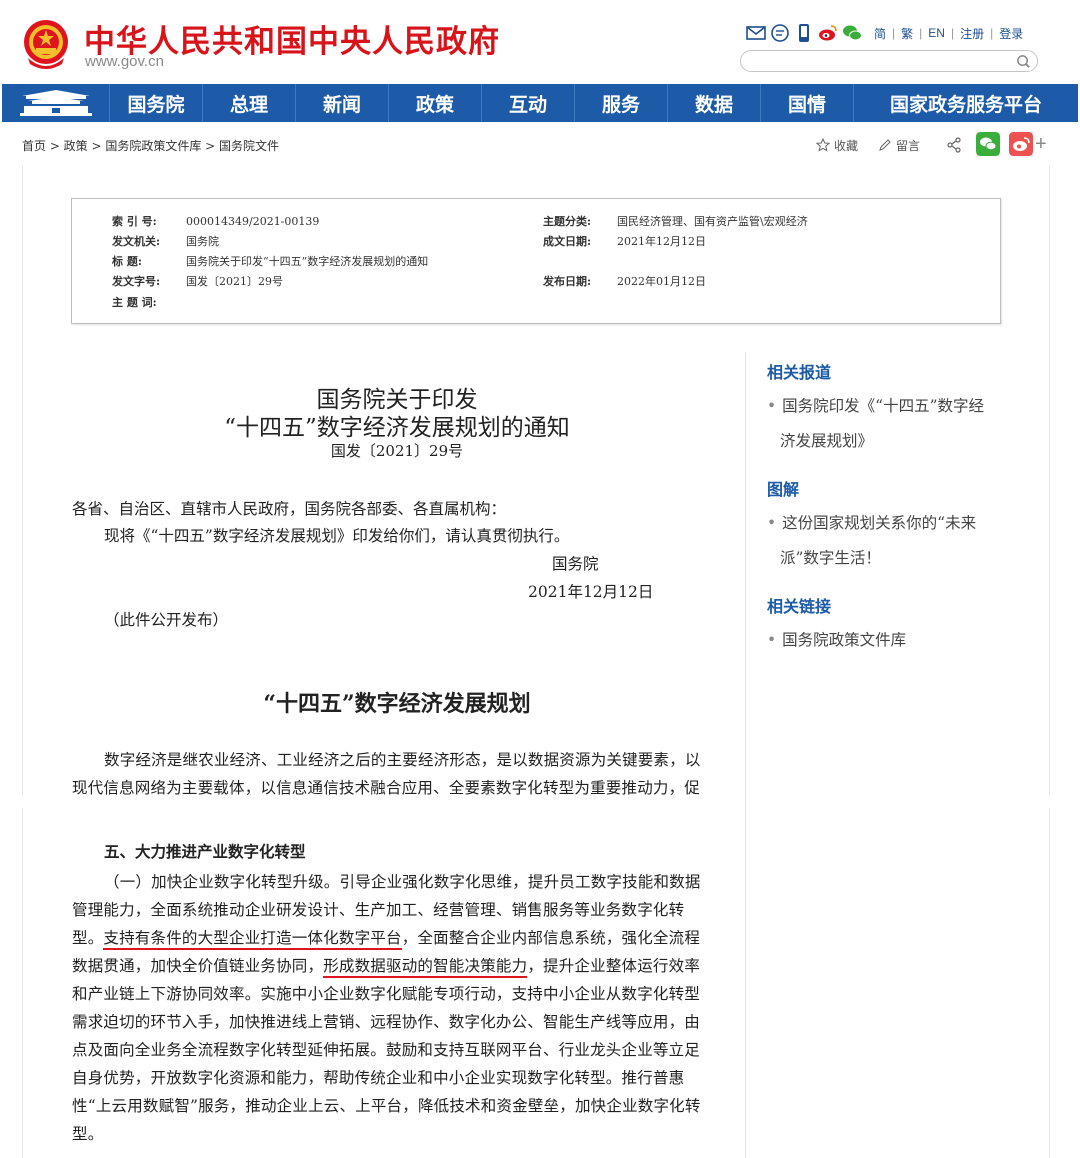  I want to click on nav-national-profile: 国情, so click(807, 103).